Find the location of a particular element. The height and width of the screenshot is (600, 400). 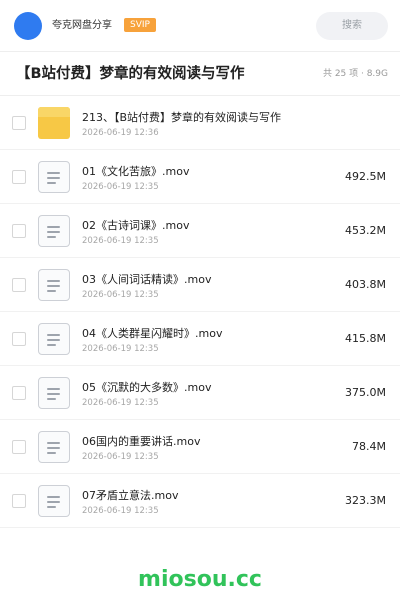

file-size: 78.4M is located at coordinates (369, 446).